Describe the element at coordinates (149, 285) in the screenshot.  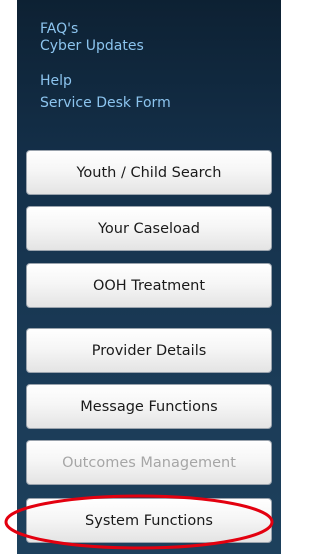
I see `ooh-treatment-button: OOH Treatment` at that location.